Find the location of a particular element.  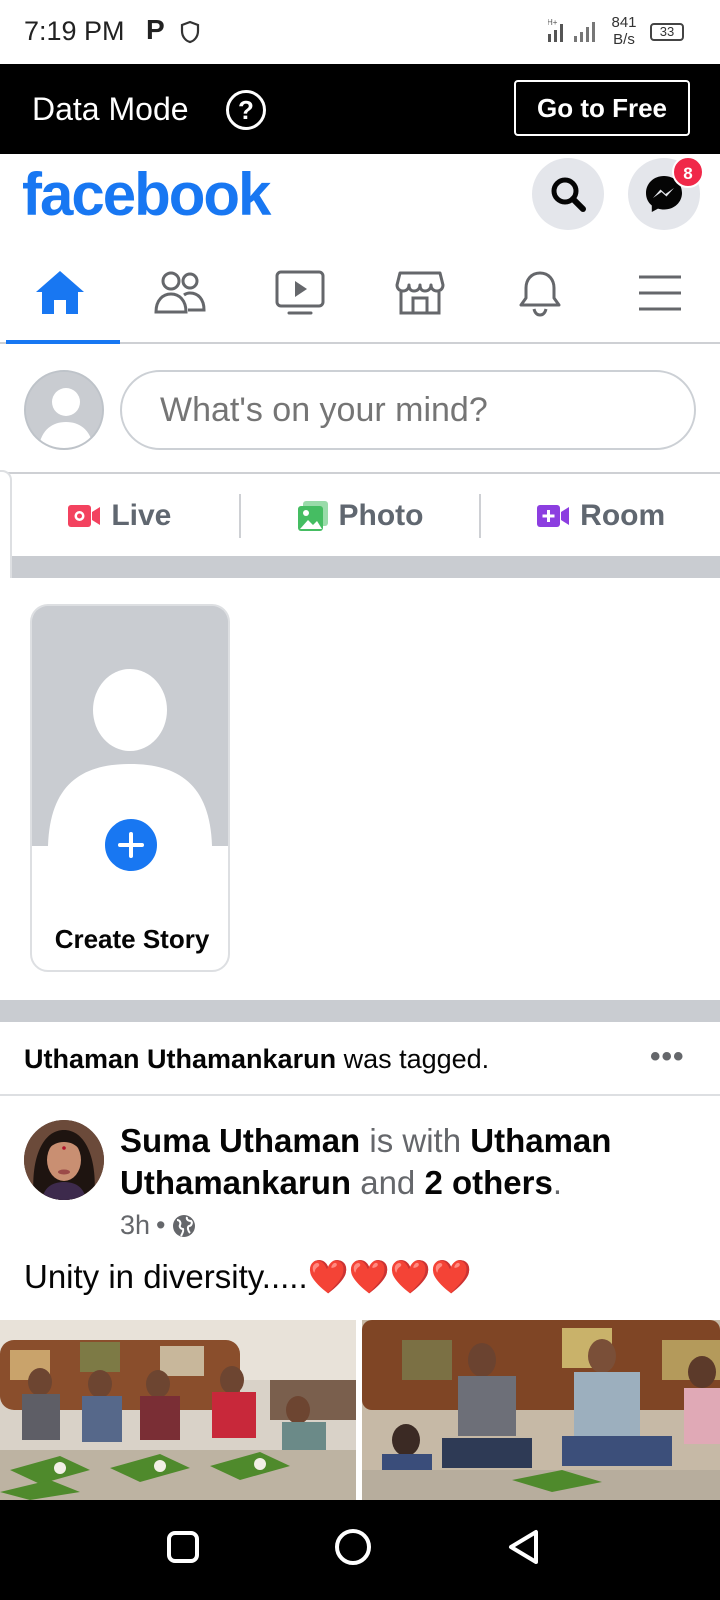

post-meta: 3h • is located at coordinates (158, 1225).